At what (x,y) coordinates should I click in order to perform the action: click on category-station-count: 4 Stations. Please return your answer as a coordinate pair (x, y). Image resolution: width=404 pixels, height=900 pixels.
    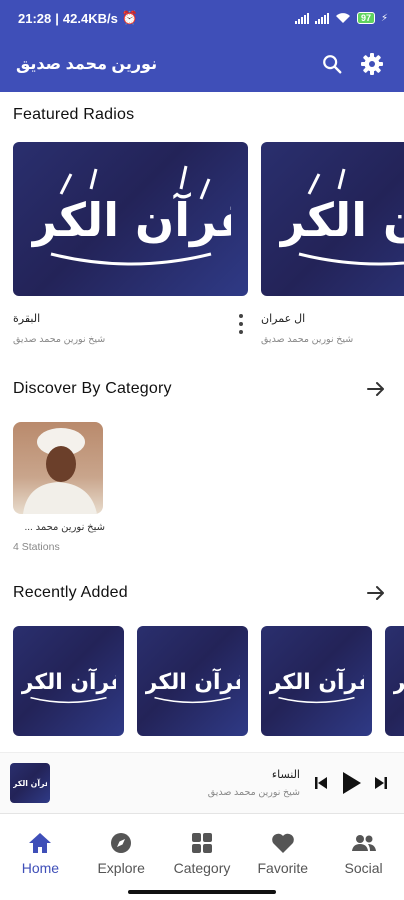
    Looking at the image, I should click on (36, 547).